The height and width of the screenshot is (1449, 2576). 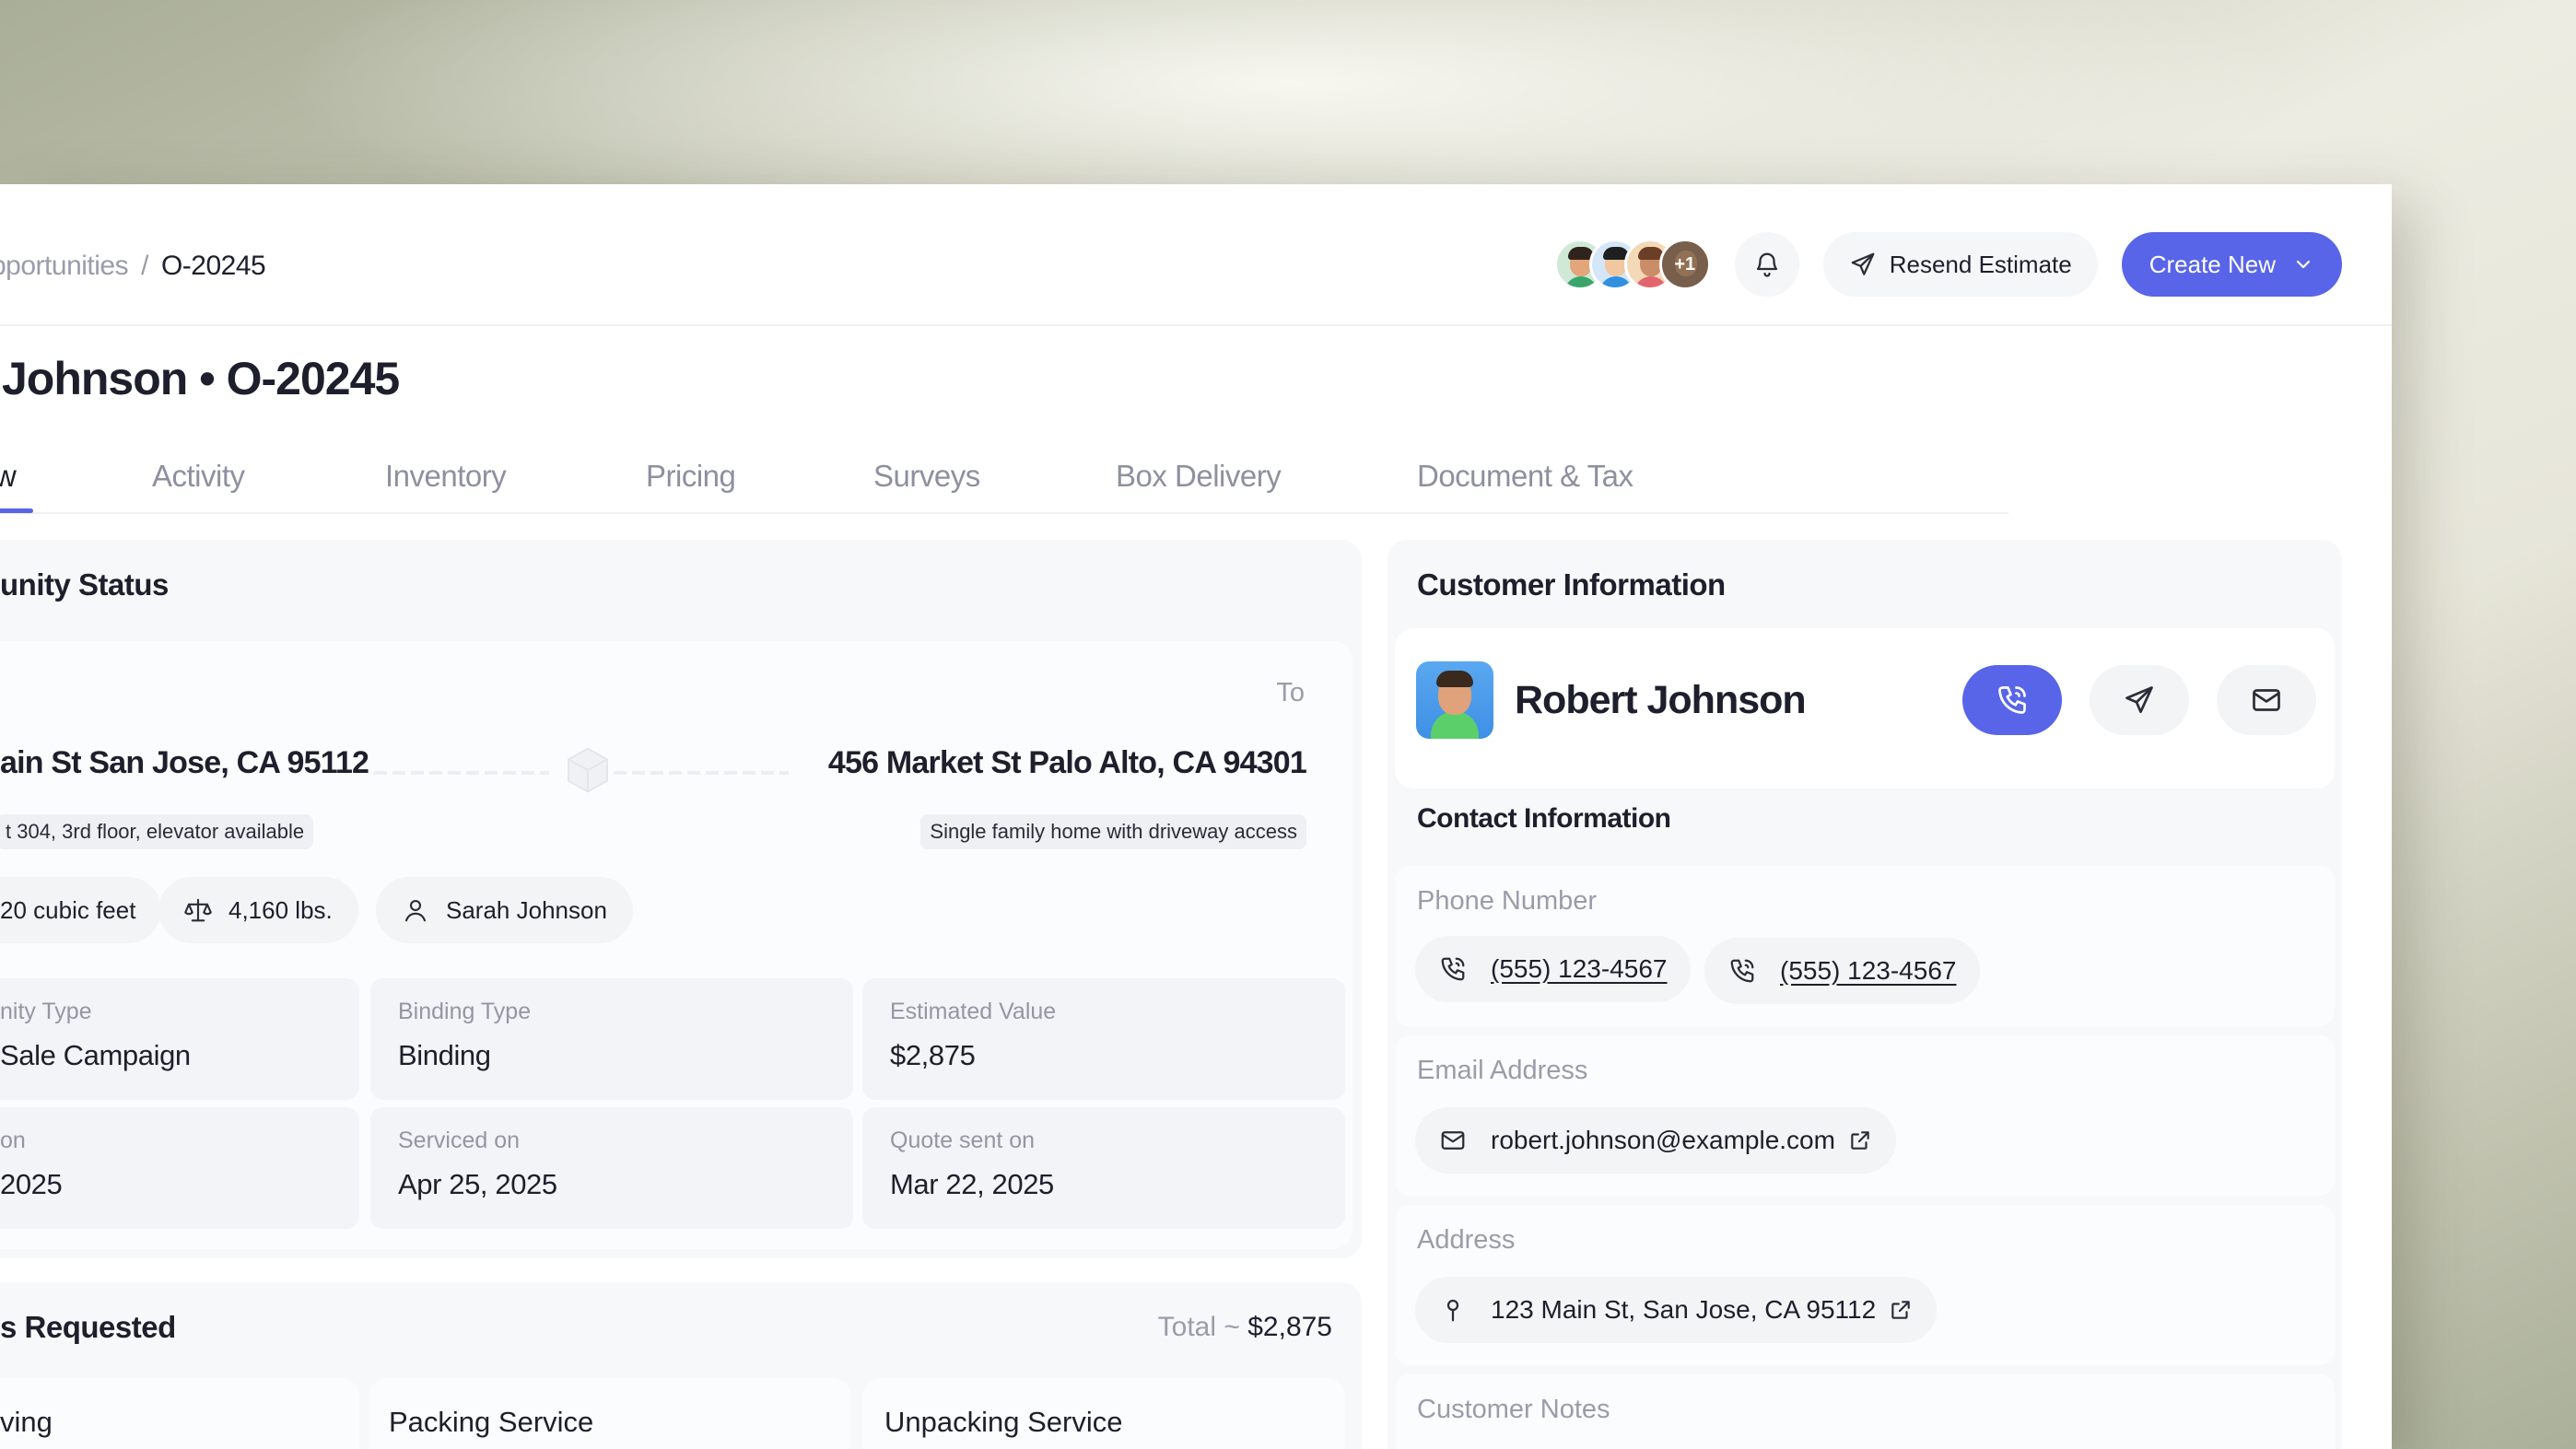 I want to click on status-card-title: unity Status, so click(x=84, y=585).